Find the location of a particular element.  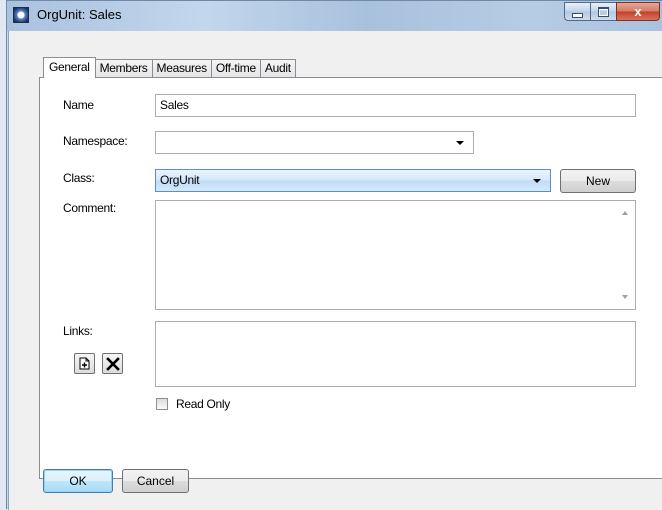

window-controls: x is located at coordinates (612, 12).